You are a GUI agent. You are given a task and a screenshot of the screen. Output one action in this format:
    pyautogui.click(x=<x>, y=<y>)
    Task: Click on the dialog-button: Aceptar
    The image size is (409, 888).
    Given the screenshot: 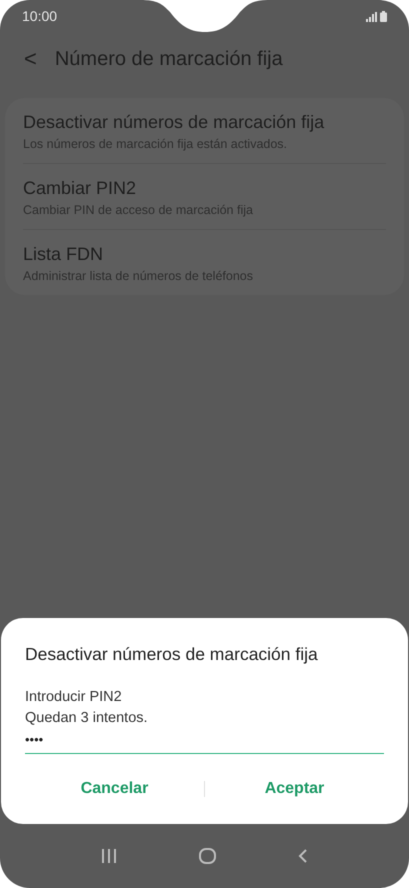 What is the action you would take?
    pyautogui.click(x=294, y=789)
    